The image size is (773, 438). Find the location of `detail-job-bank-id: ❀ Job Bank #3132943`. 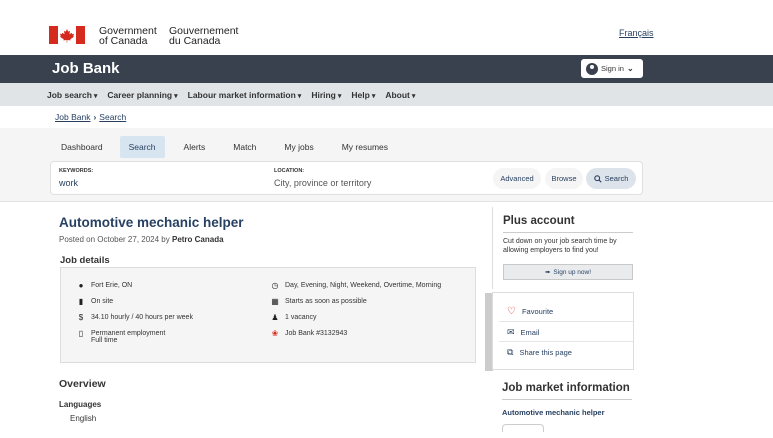

detail-job-bank-id: ❀ Job Bank #3132943 is located at coordinates (309, 333).